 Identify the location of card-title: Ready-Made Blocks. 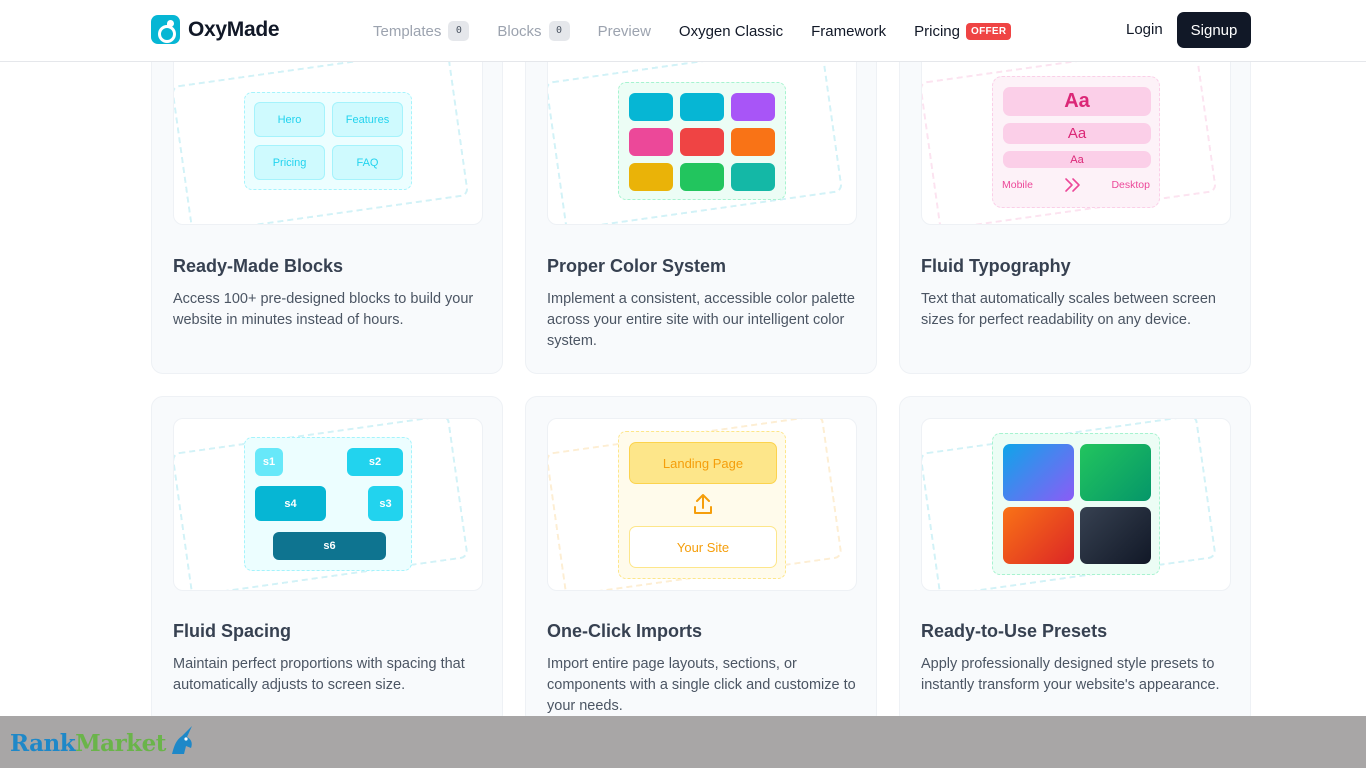
(258, 266).